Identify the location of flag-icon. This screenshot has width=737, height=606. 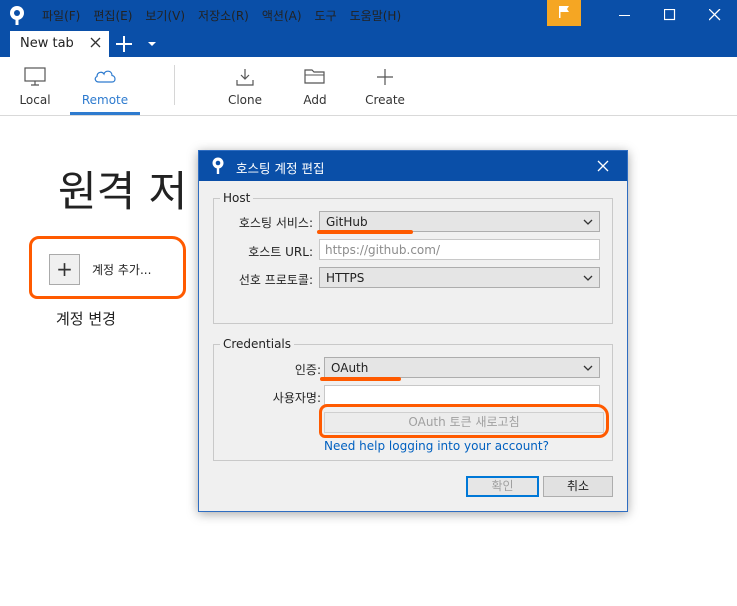
(564, 12).